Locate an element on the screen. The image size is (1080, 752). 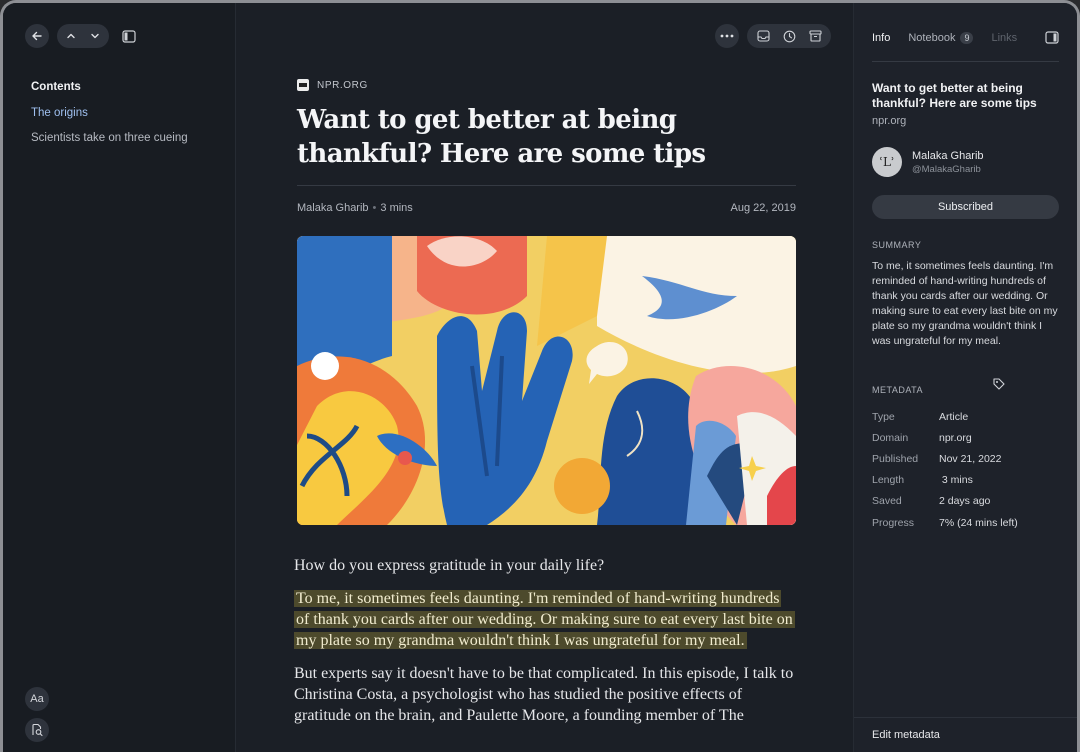
toggle-sidebar-button is located at coordinates (129, 36).